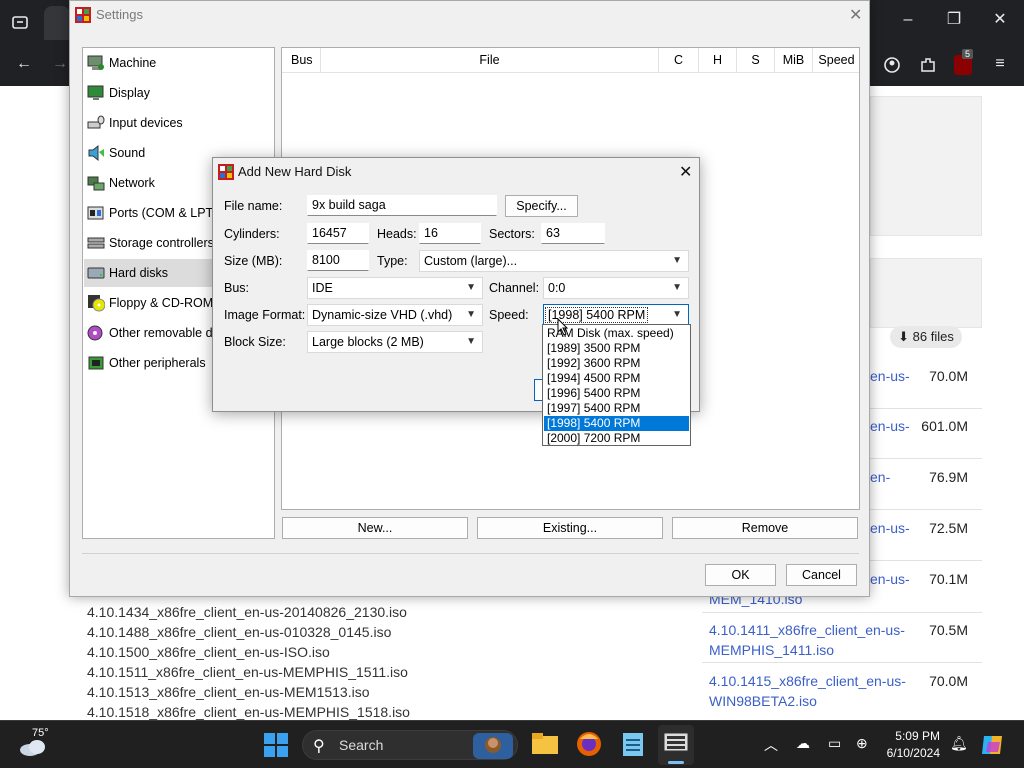 The image size is (1024, 768). What do you see at coordinates (821, 575) in the screenshot?
I see `cancel-button: Cancel` at bounding box center [821, 575].